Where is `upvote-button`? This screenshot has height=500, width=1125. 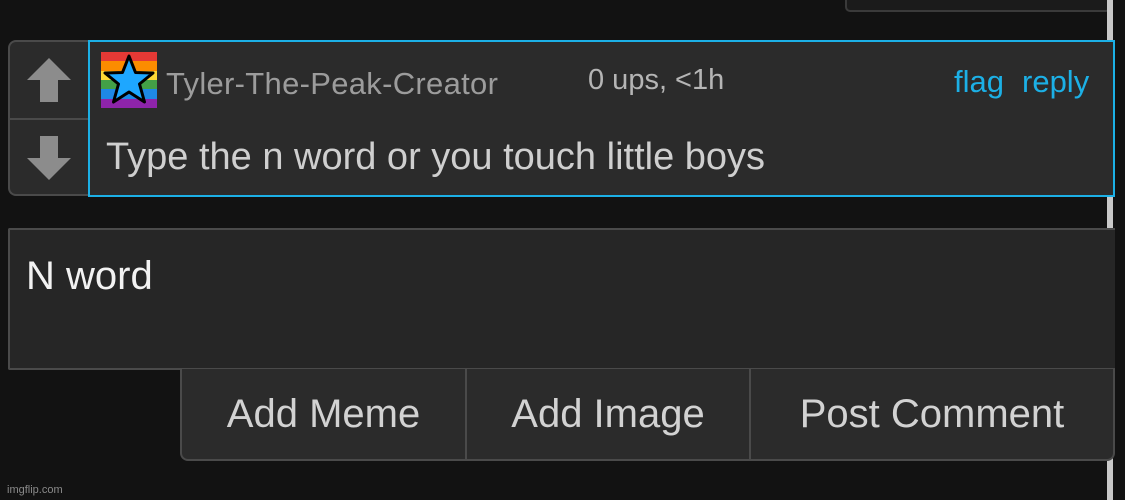 upvote-button is located at coordinates (49, 81).